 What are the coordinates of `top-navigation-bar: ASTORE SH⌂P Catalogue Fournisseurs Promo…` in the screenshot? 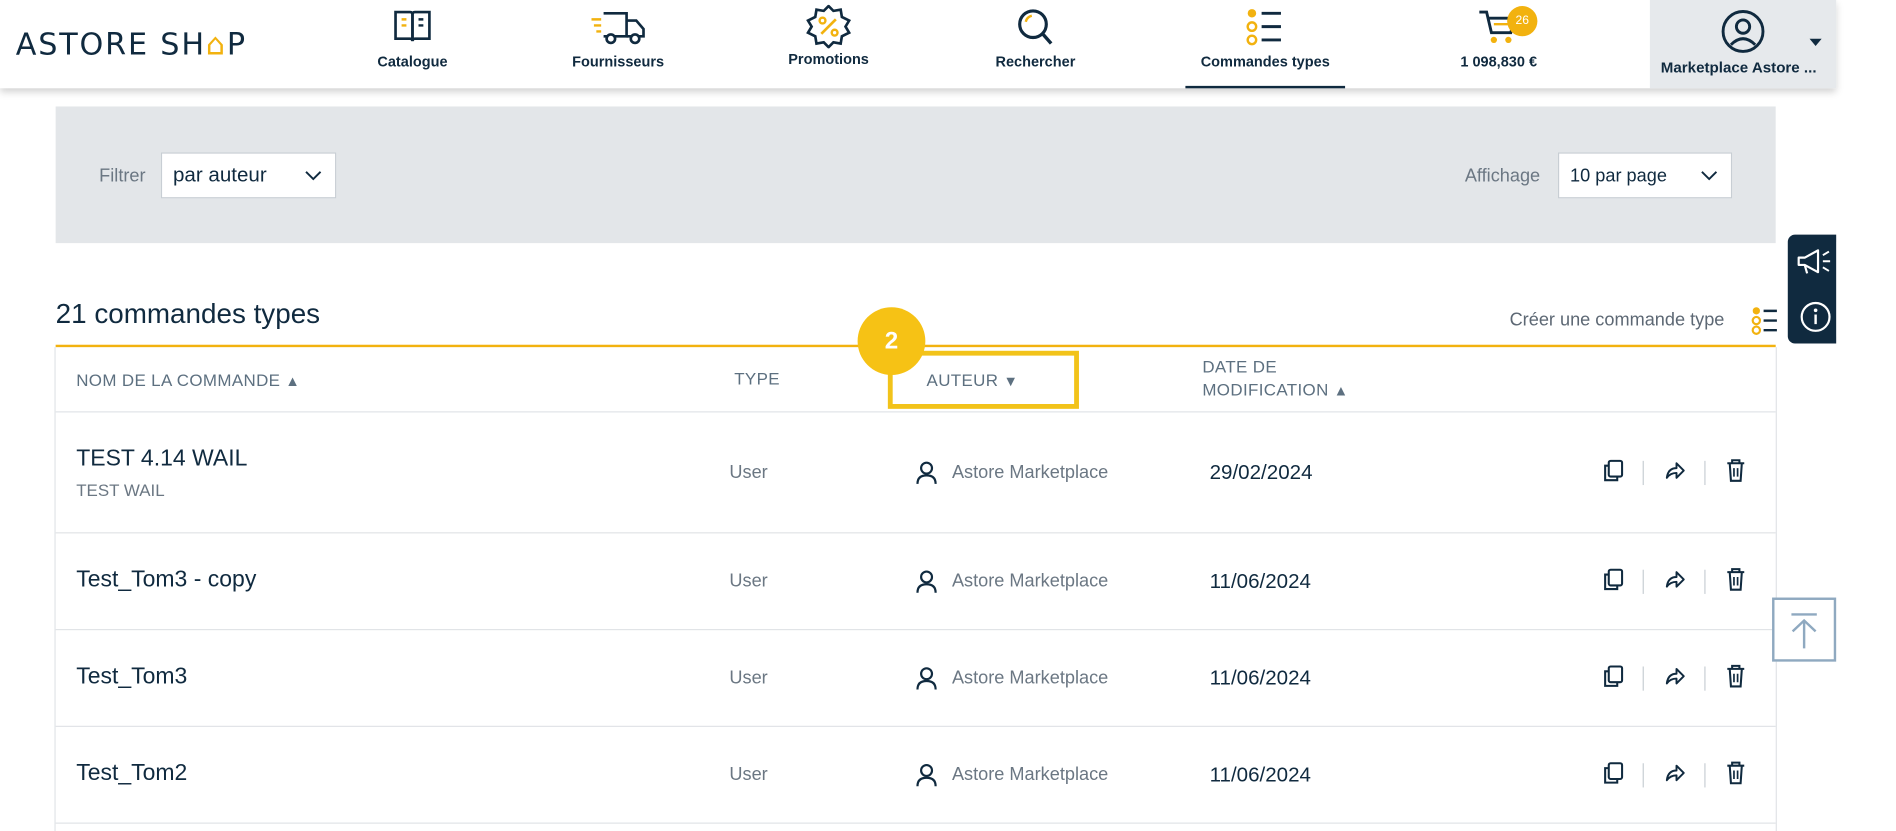 It's located at (918, 44).